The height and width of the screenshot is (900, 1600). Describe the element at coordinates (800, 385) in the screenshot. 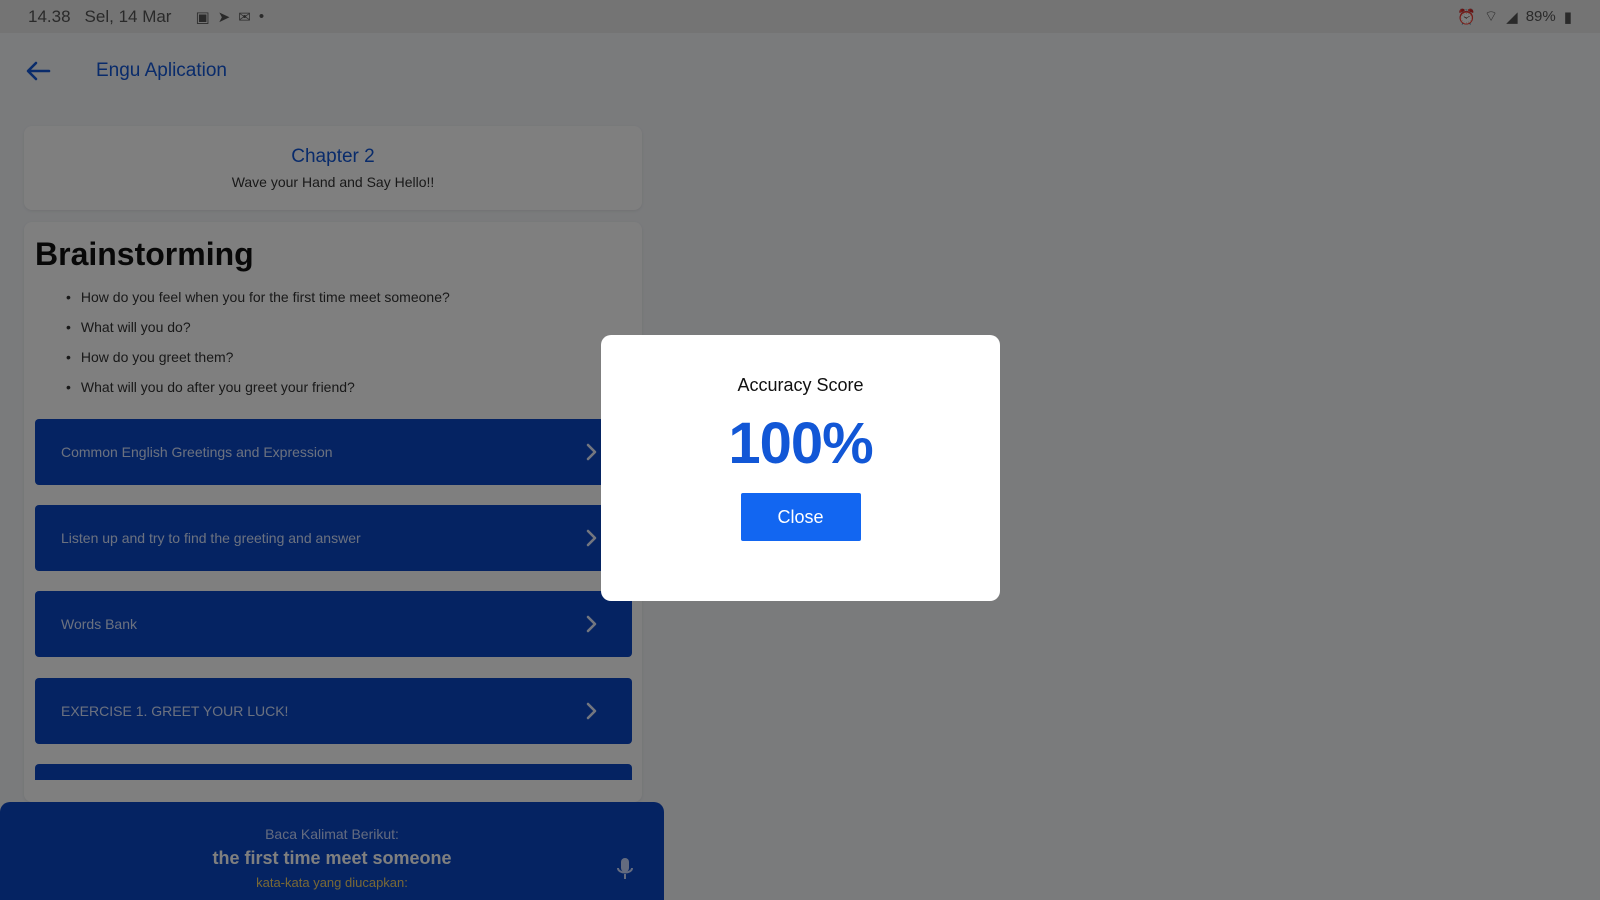

I see `dialog-title: Accuracy Score` at that location.